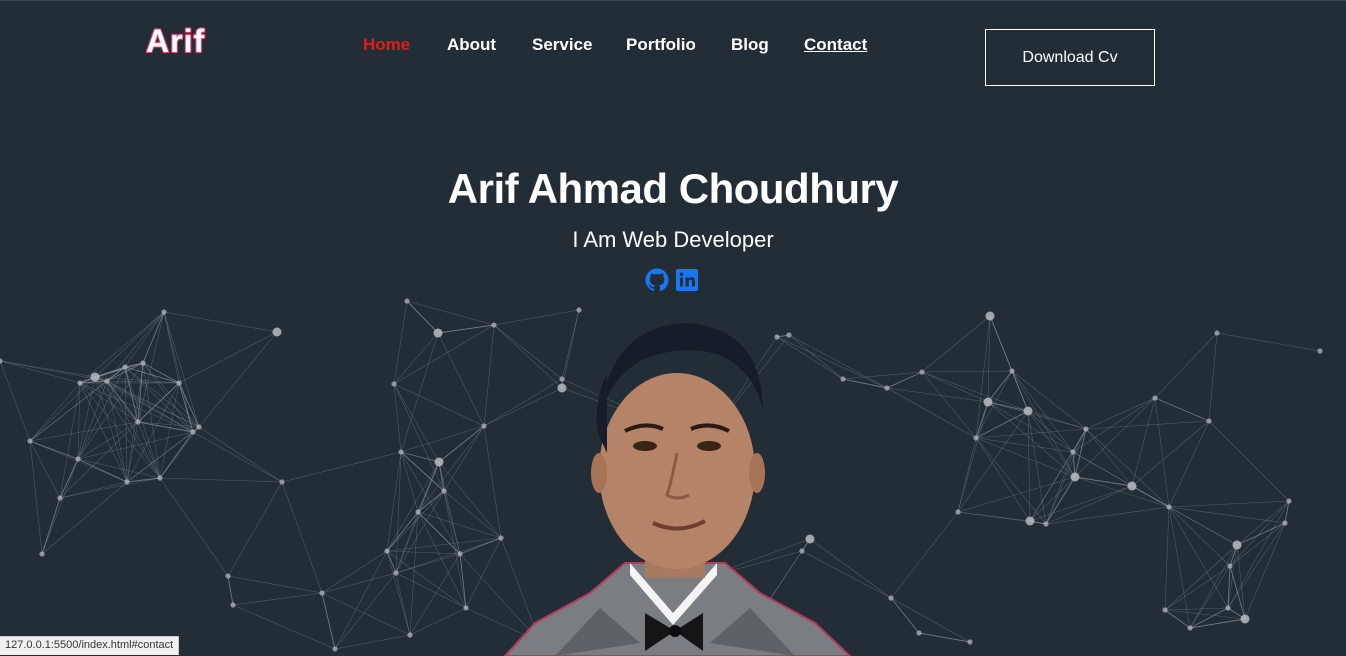  What do you see at coordinates (657, 280) in the screenshot?
I see `github-icon` at bounding box center [657, 280].